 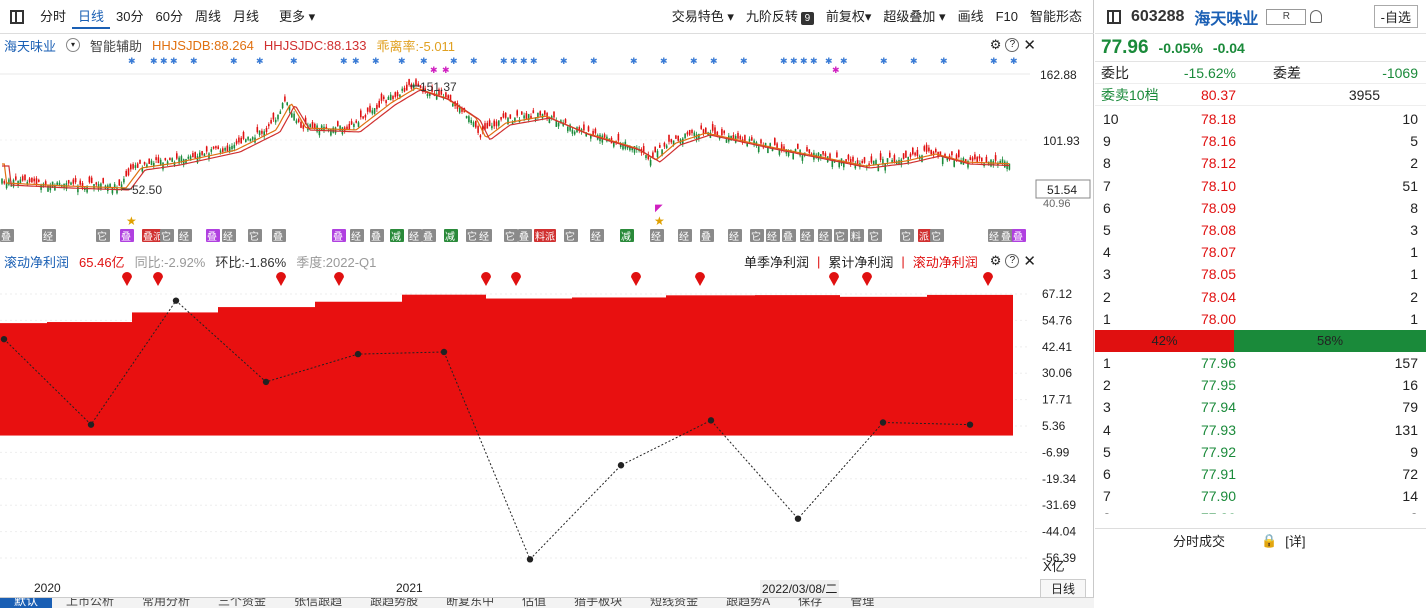 What do you see at coordinates (73, 45) in the screenshot?
I see `assist-dropdown-icon: ▾` at bounding box center [73, 45].